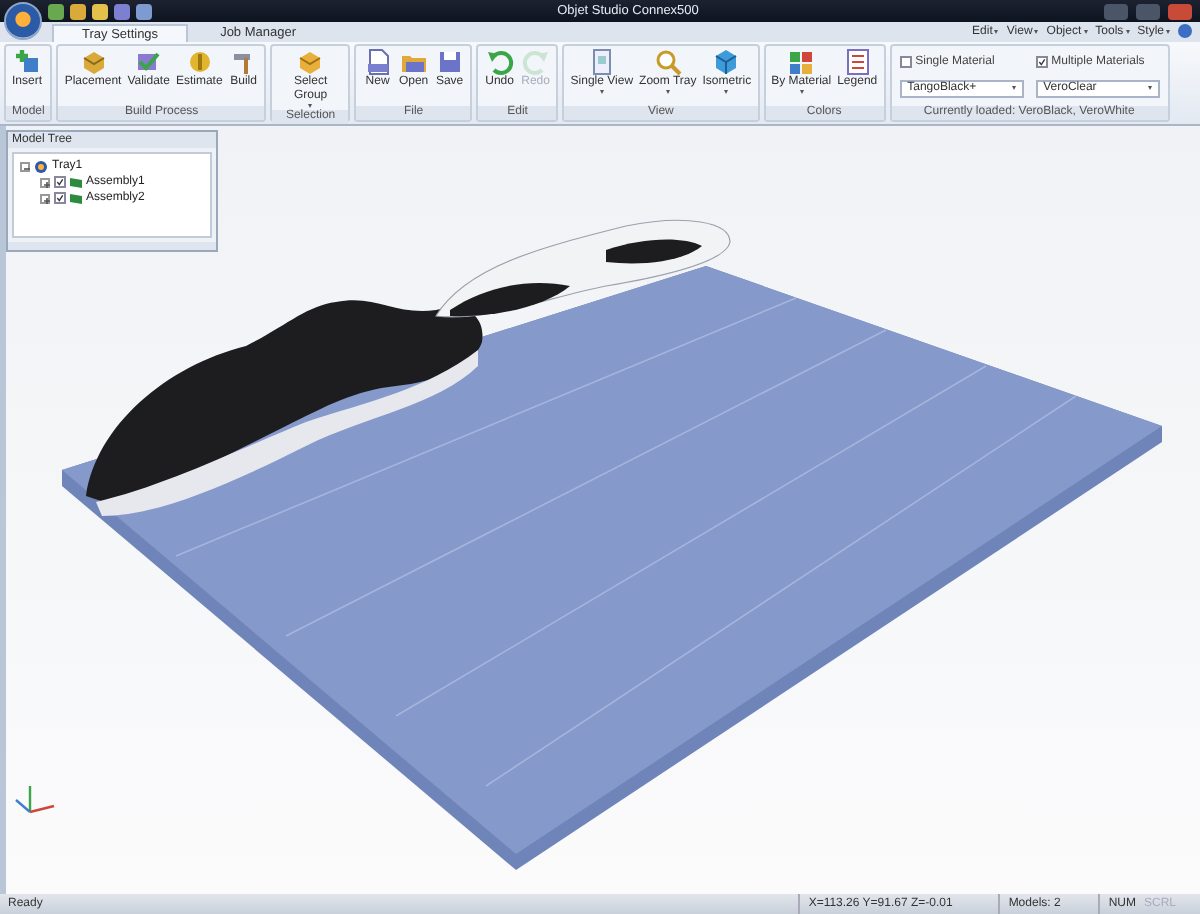  I want to click on color-blocks-icon, so click(801, 62).